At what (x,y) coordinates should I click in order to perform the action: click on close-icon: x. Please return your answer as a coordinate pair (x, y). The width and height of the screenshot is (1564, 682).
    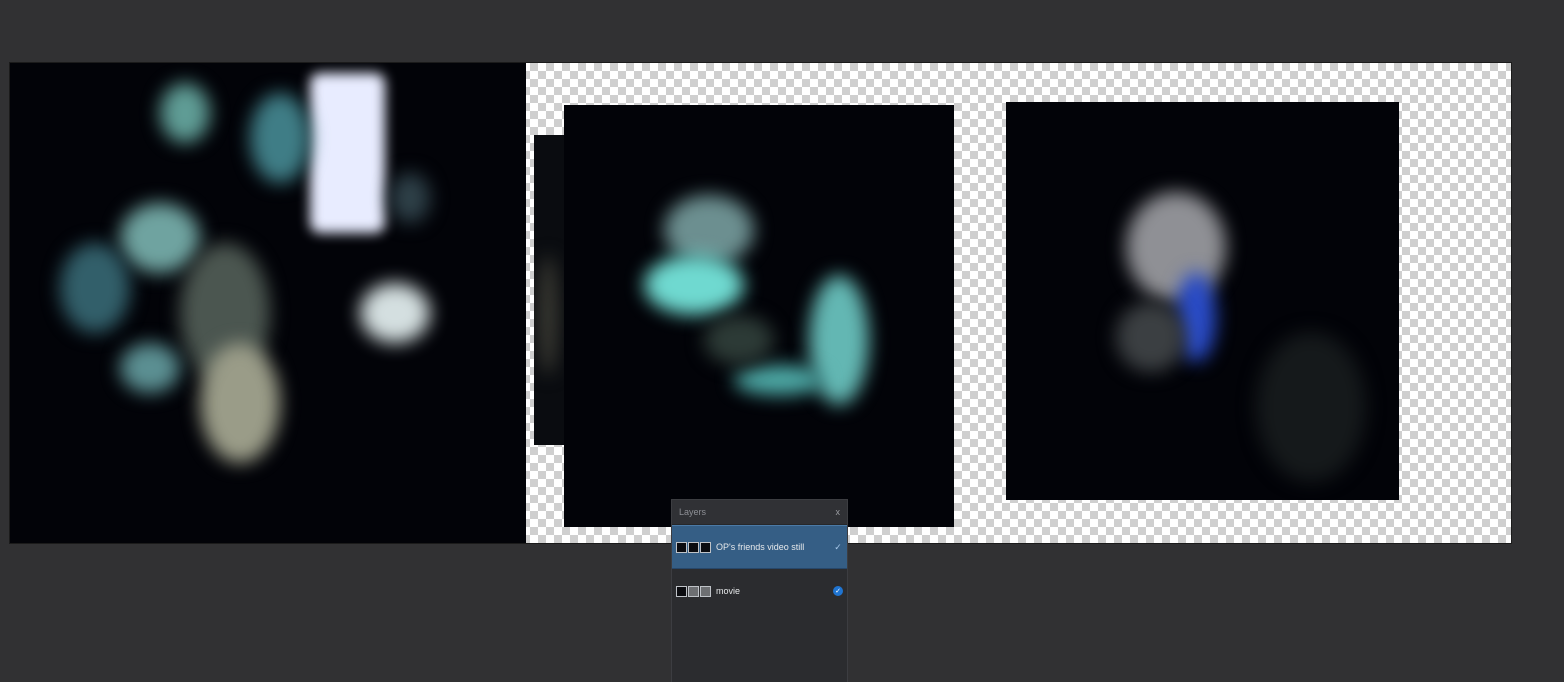
    Looking at the image, I should click on (838, 512).